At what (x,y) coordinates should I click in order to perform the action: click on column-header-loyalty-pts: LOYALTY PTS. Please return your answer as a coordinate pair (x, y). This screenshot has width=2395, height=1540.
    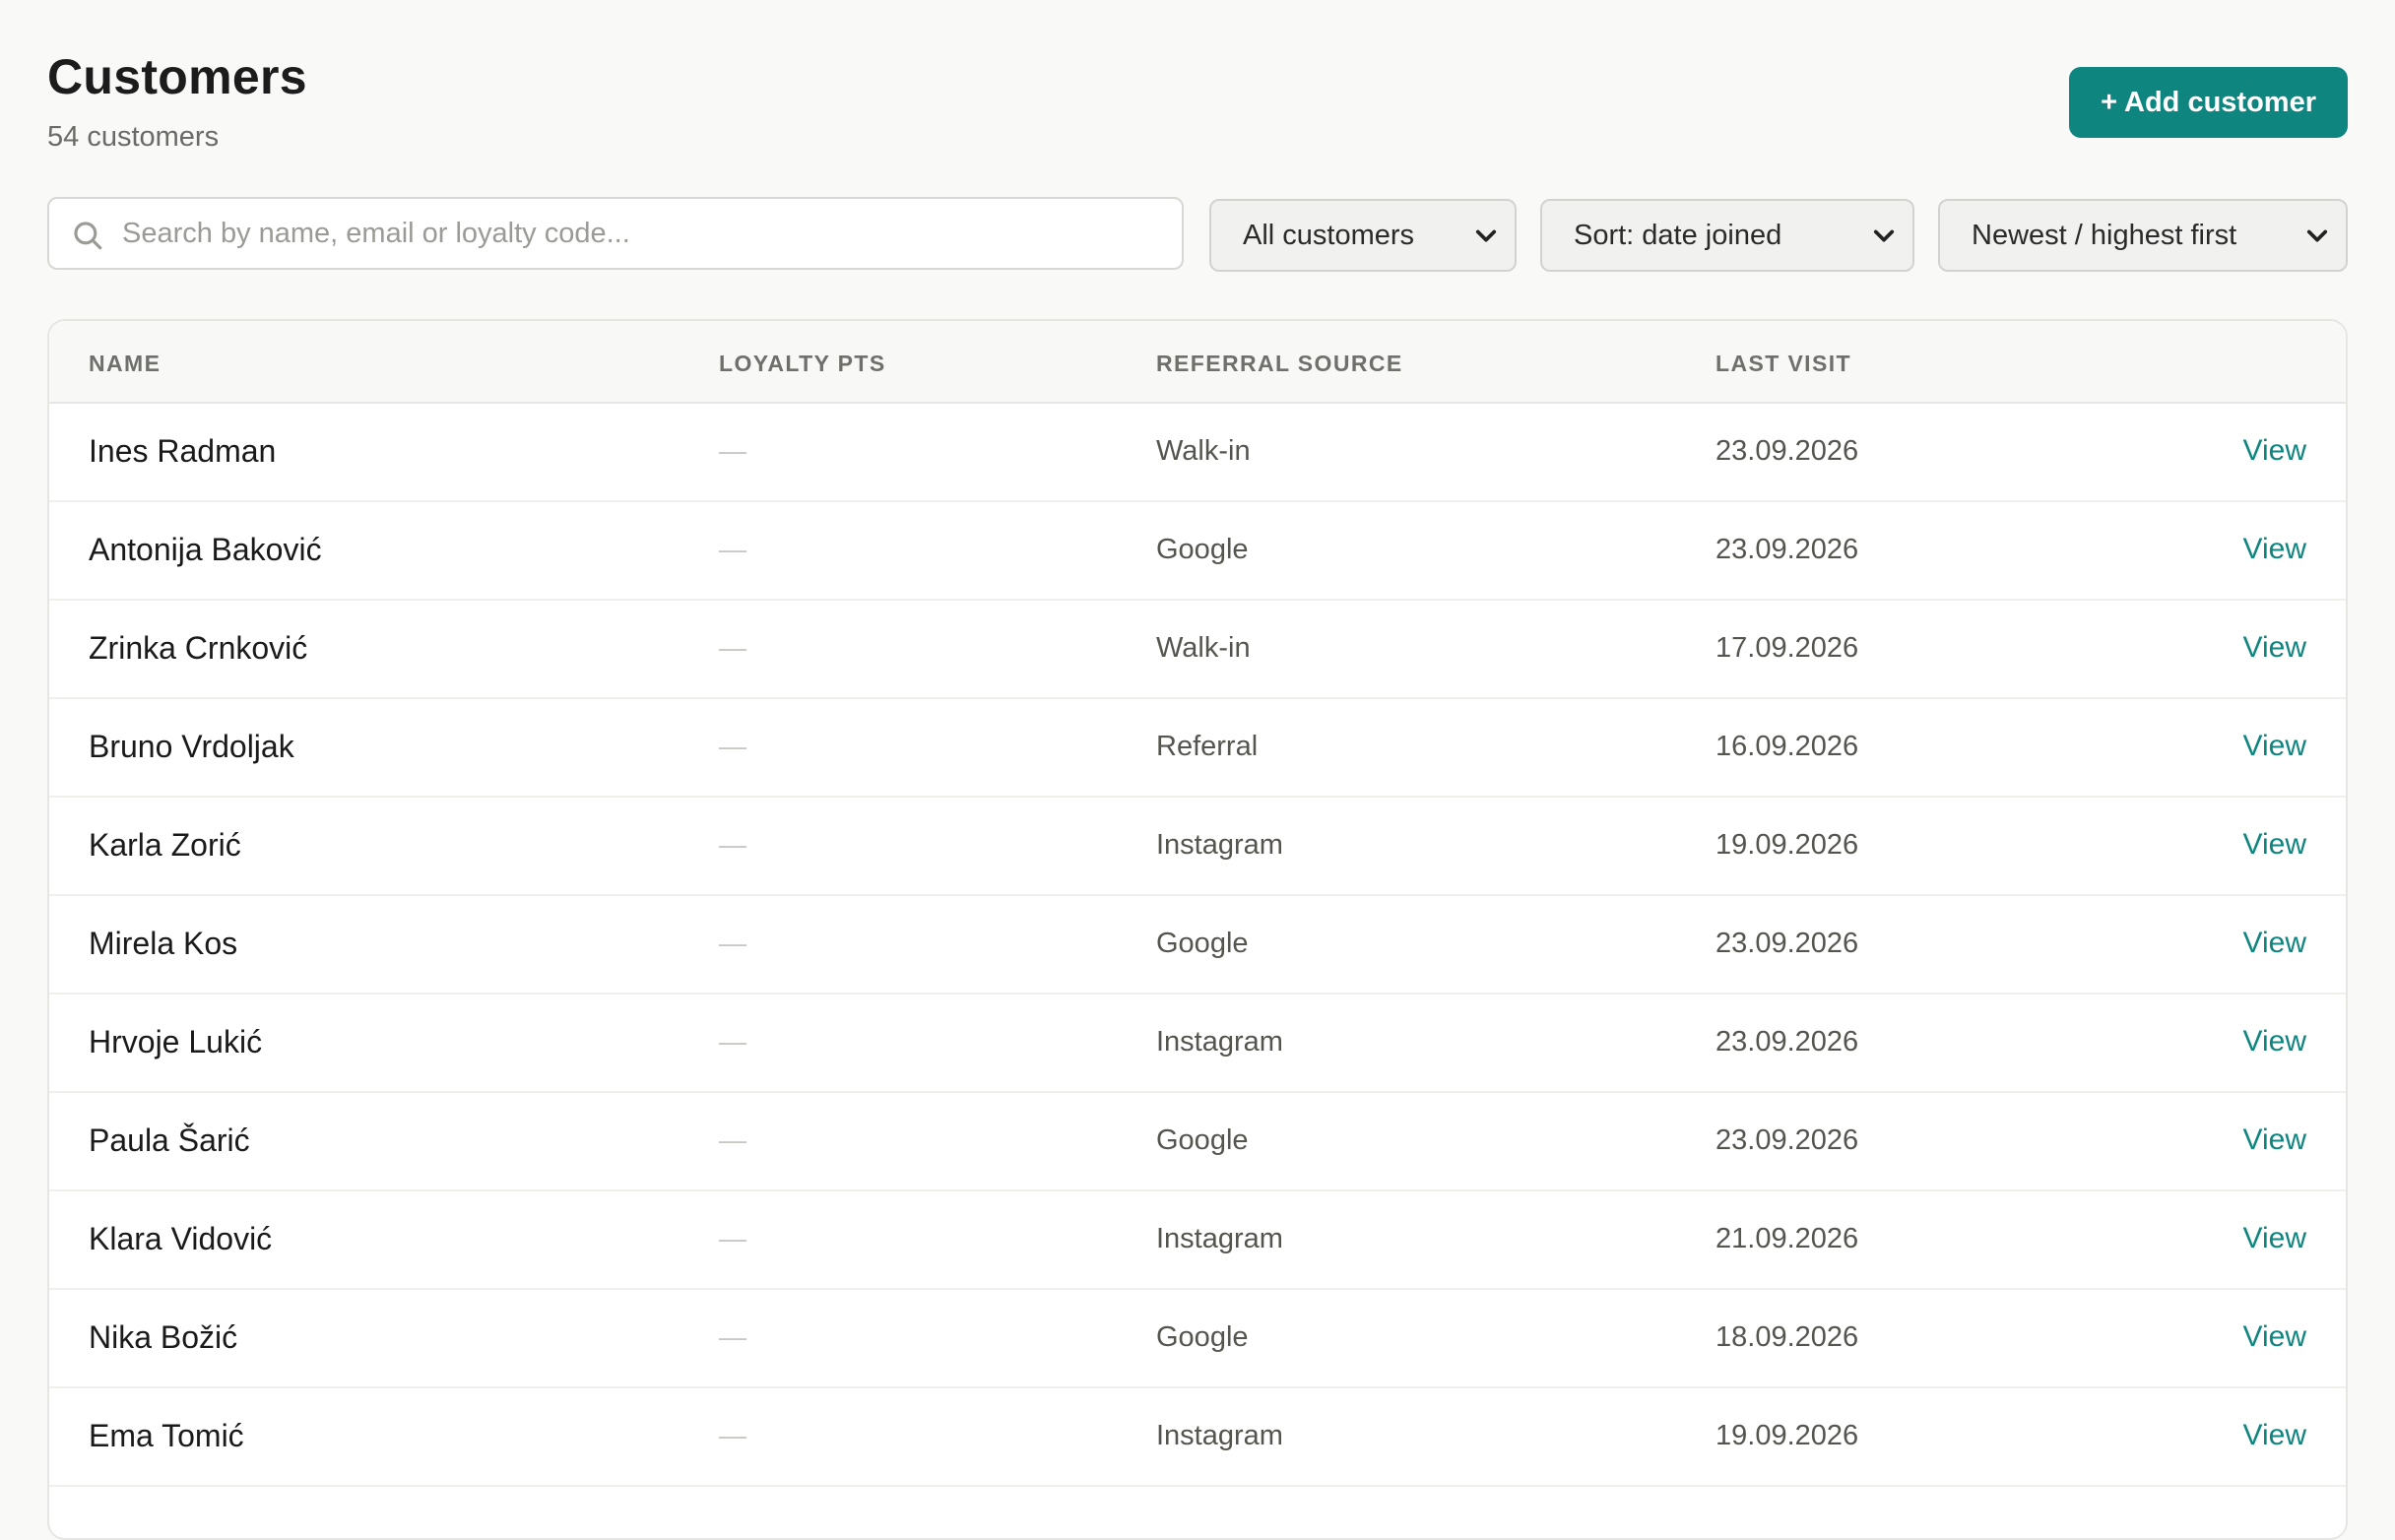
    Looking at the image, I should click on (802, 364).